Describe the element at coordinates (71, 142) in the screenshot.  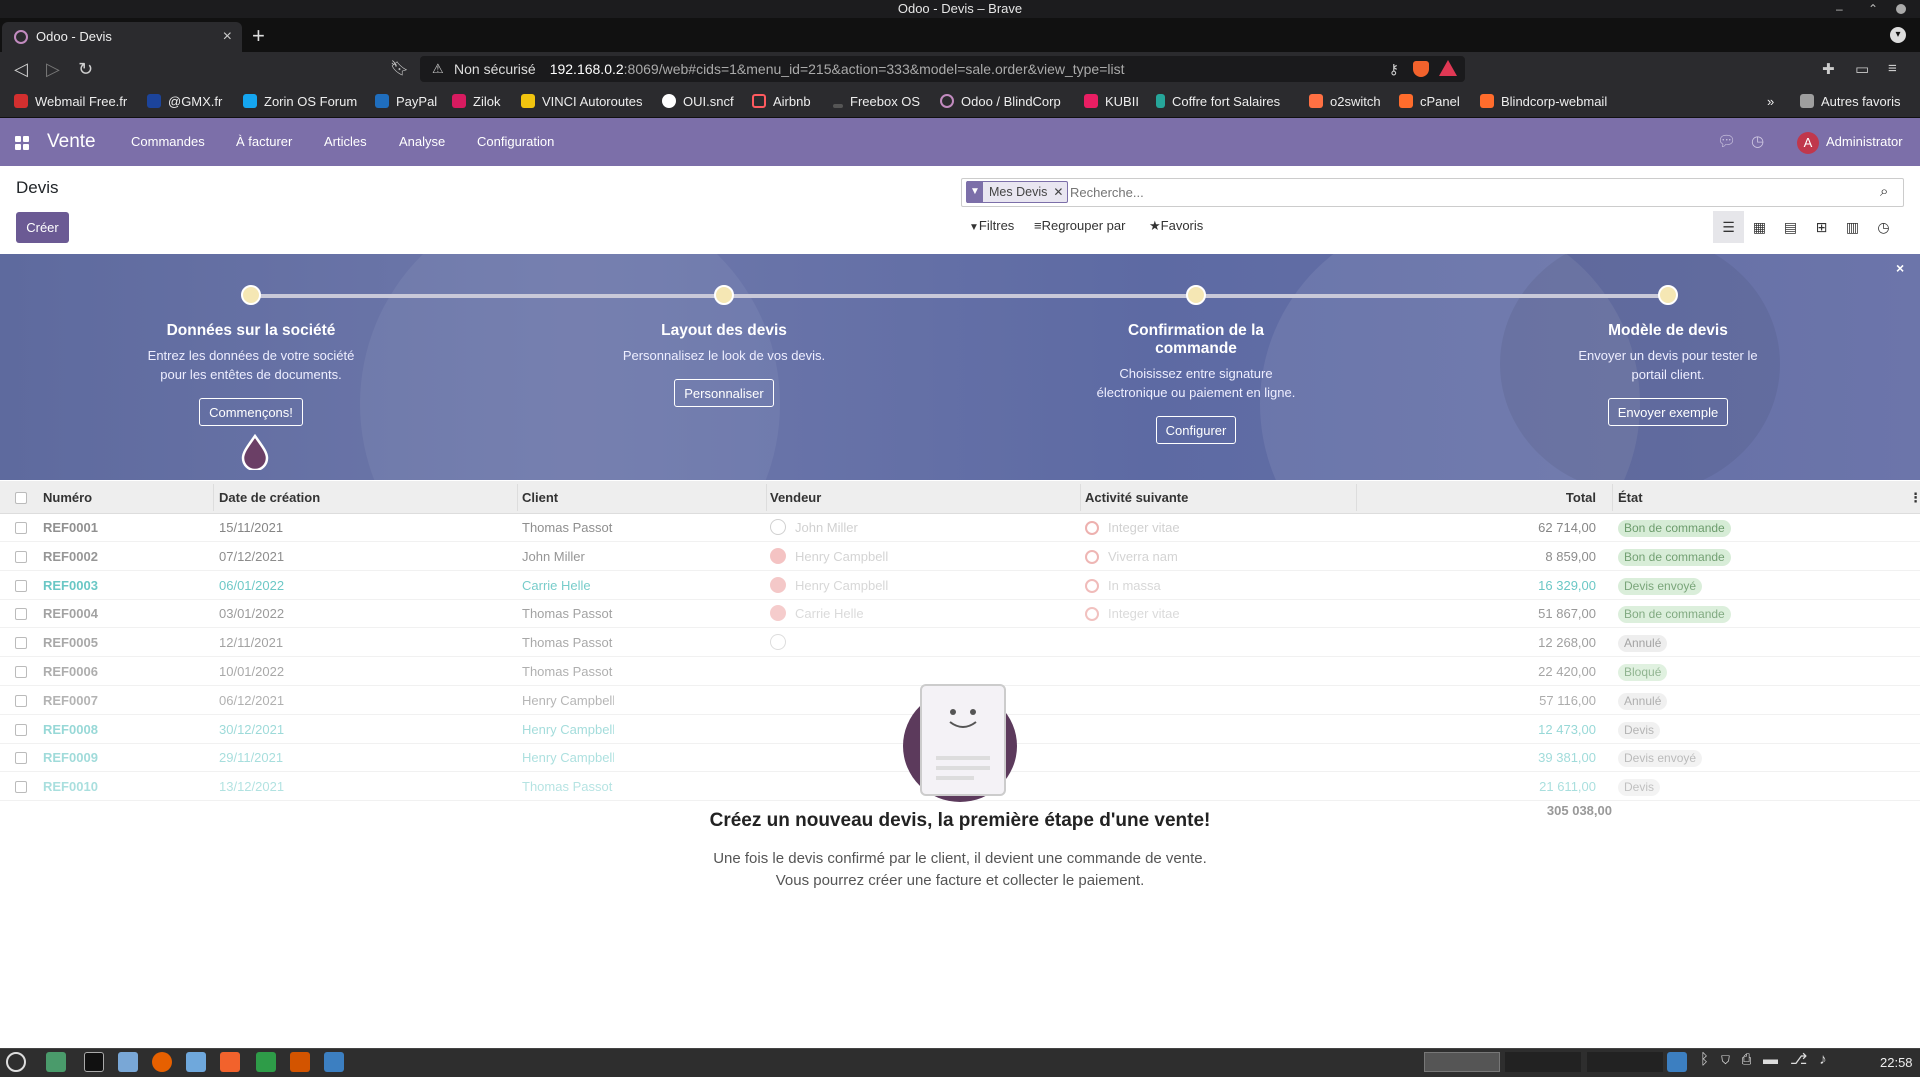
I see `app-name: Vente` at that location.